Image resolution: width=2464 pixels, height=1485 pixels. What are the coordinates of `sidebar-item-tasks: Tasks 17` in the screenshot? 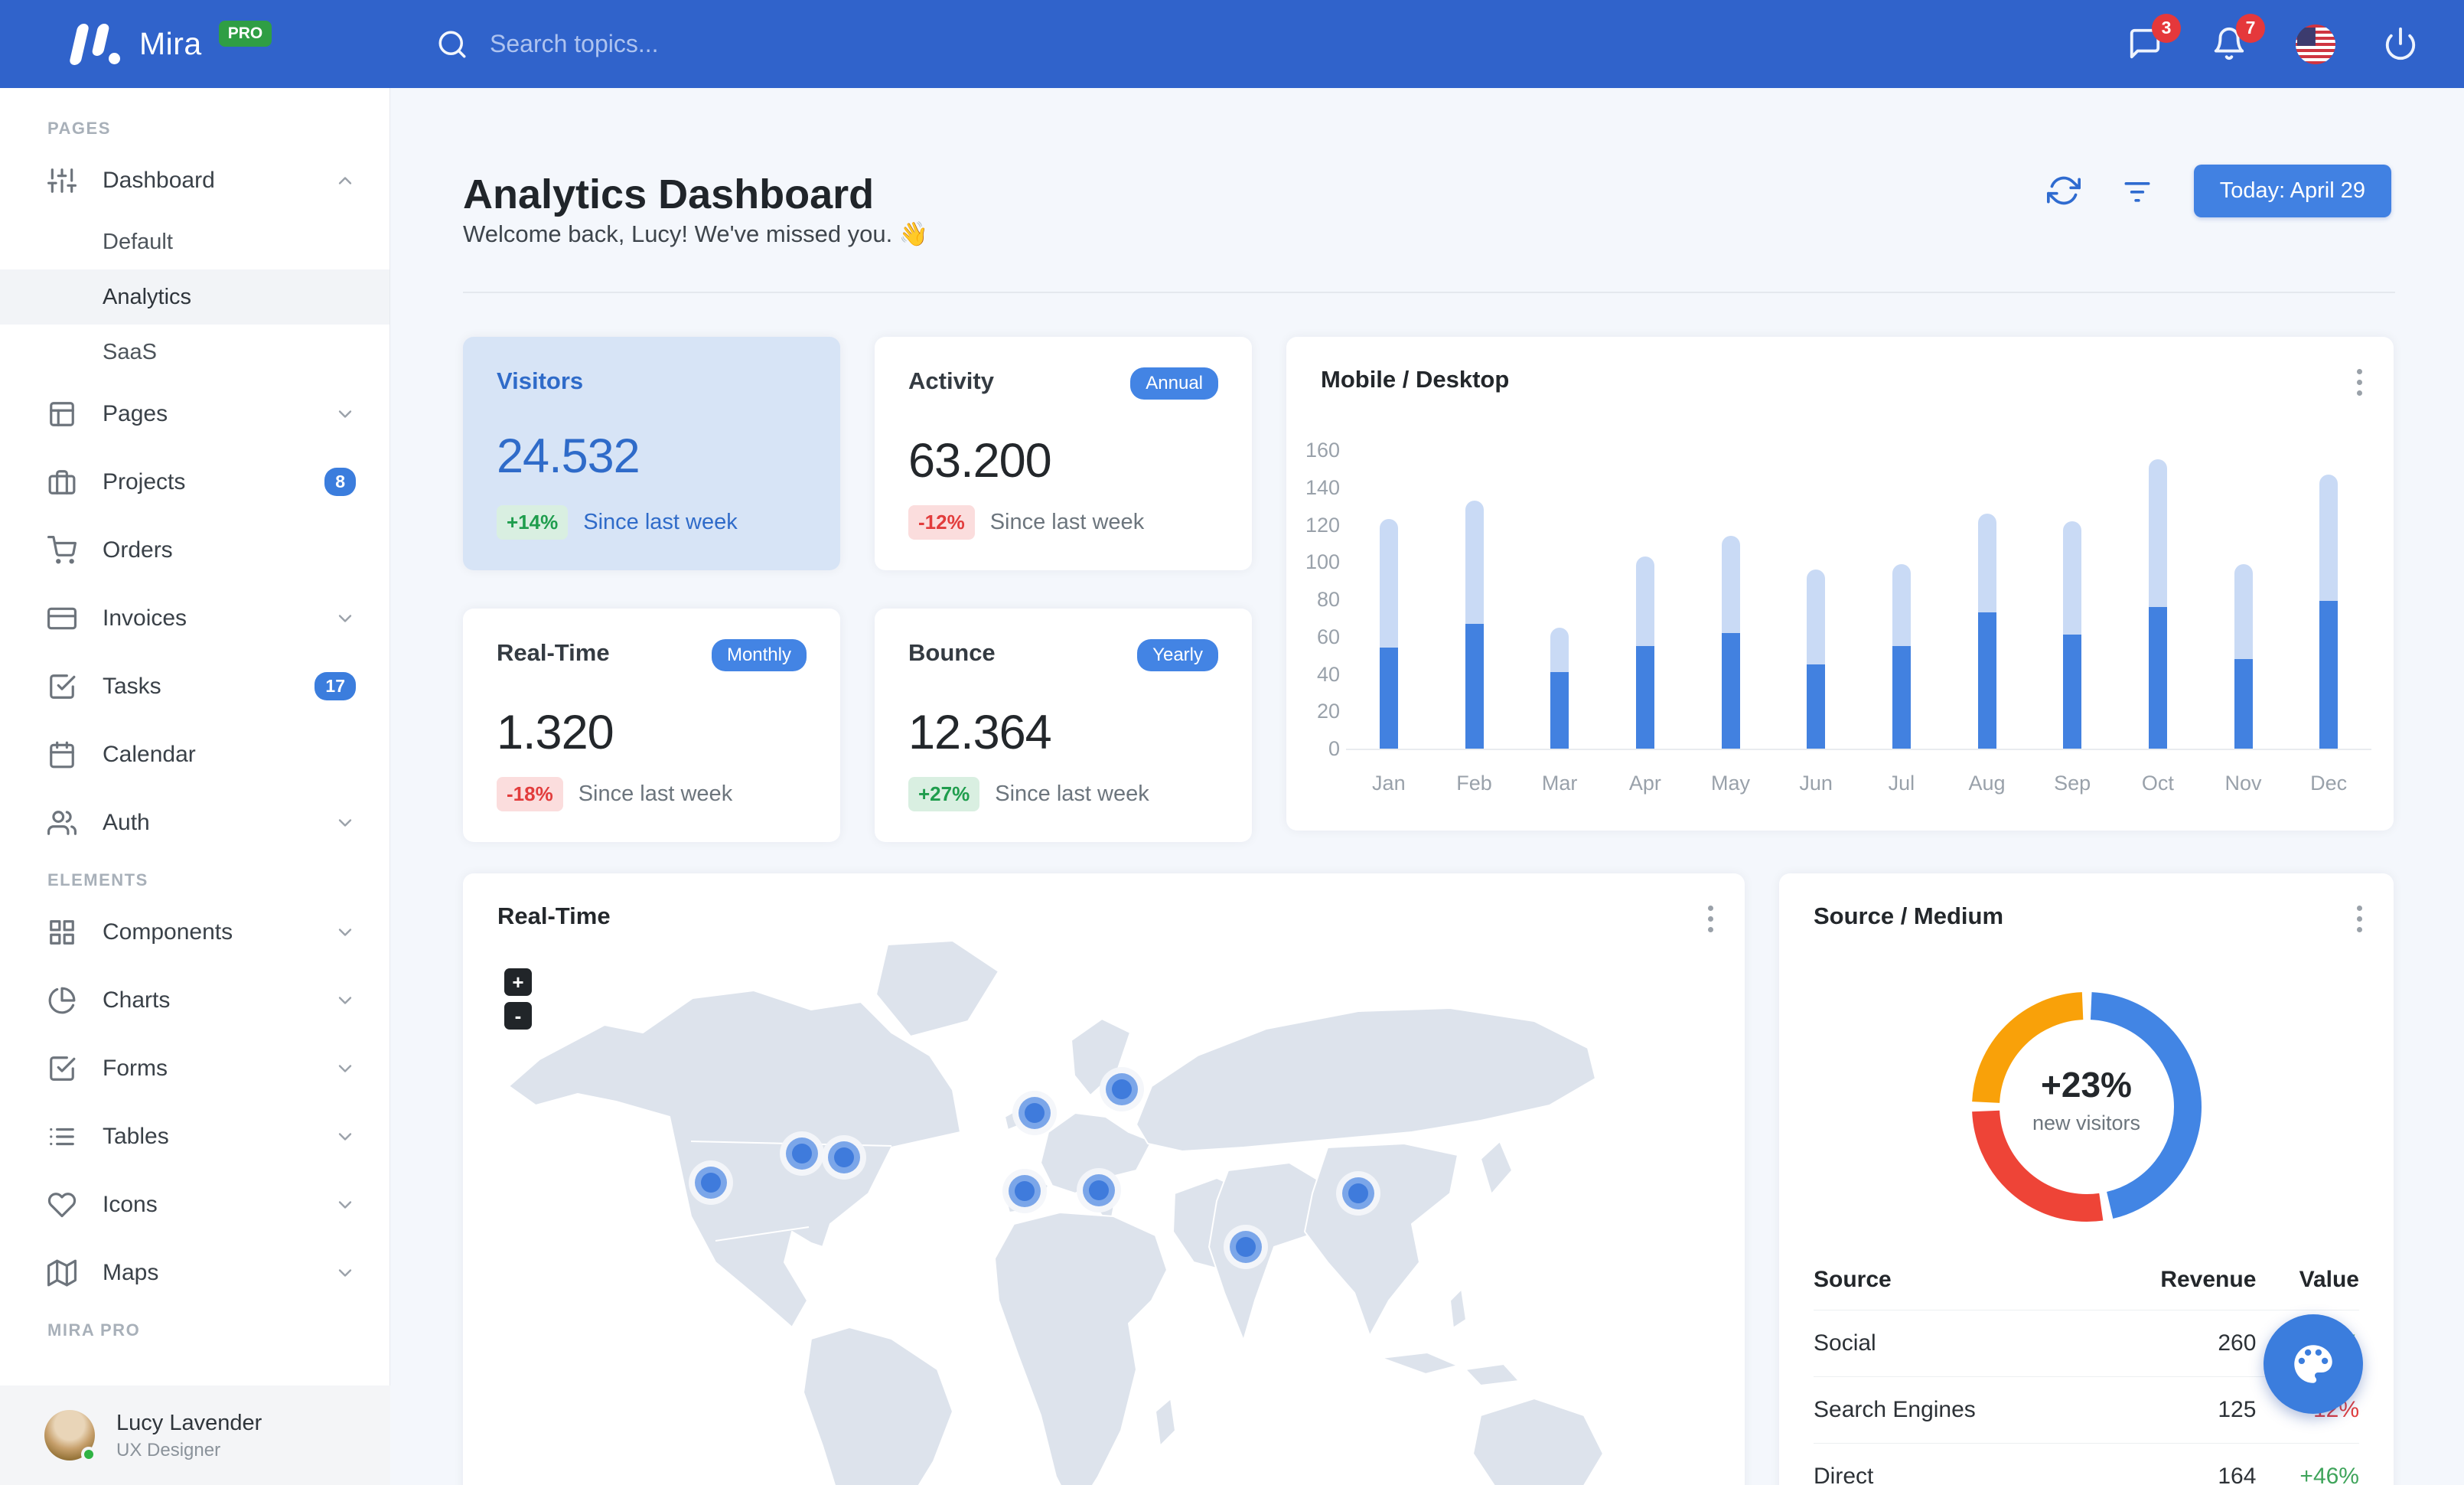 It's located at (194, 686).